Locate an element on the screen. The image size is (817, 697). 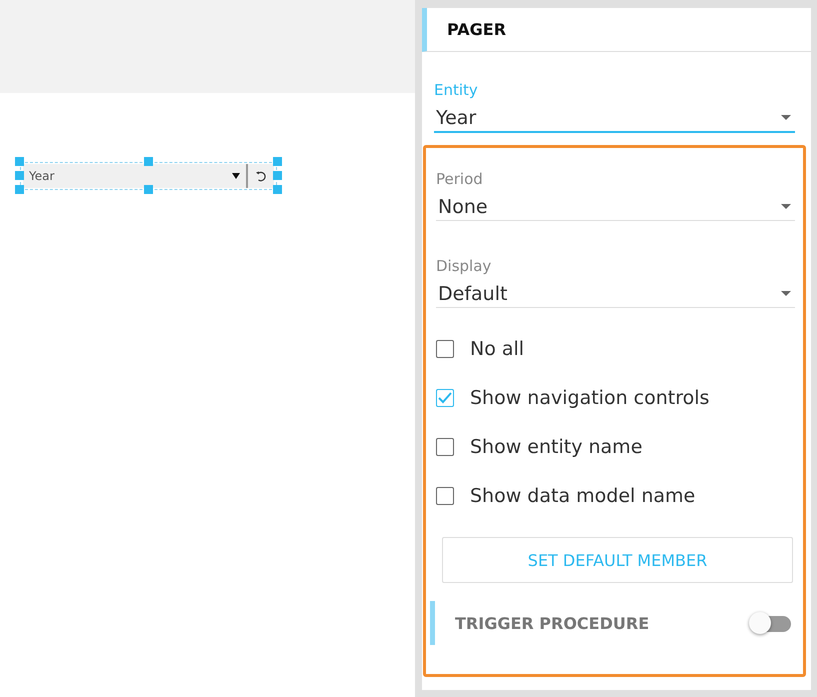
field-label: Entity is located at coordinates (456, 90).